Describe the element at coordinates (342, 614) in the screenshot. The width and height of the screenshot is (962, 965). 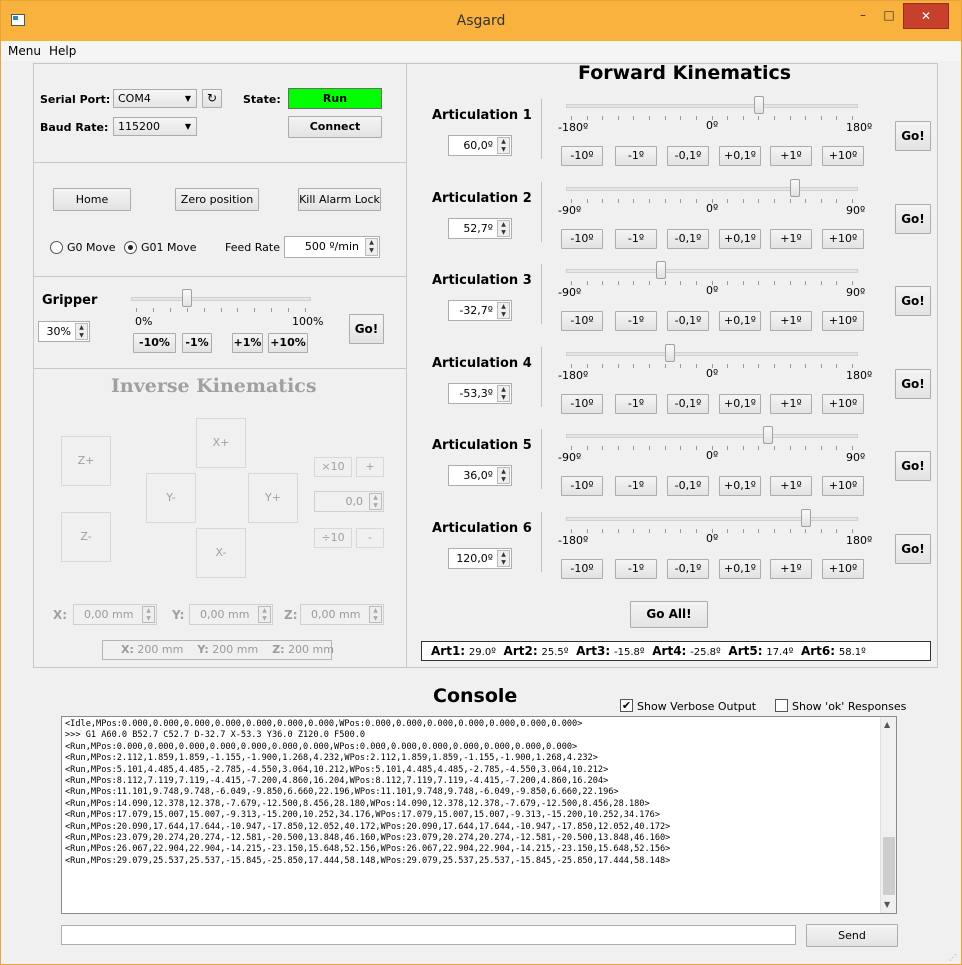
I see `ik-z-spinbox: 0,00 mm ▲ ▼` at that location.